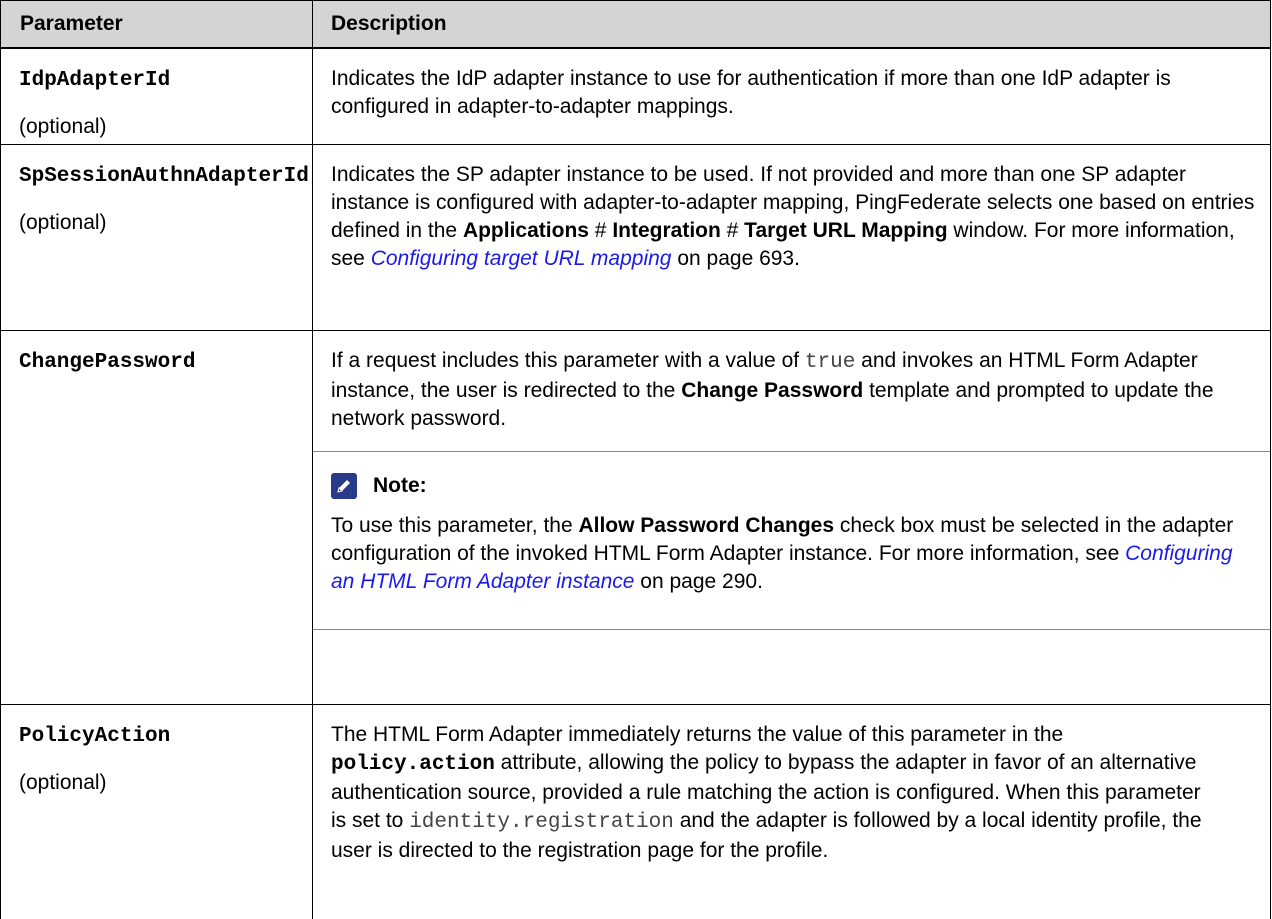  What do you see at coordinates (95, 736) in the screenshot?
I see `param-name: PolicyAction` at bounding box center [95, 736].